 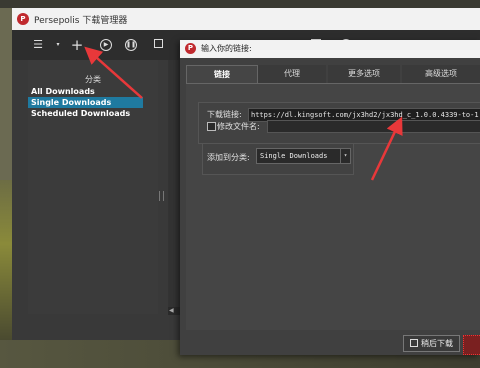 What do you see at coordinates (414, 343) in the screenshot?
I see `clock-square-icon` at bounding box center [414, 343].